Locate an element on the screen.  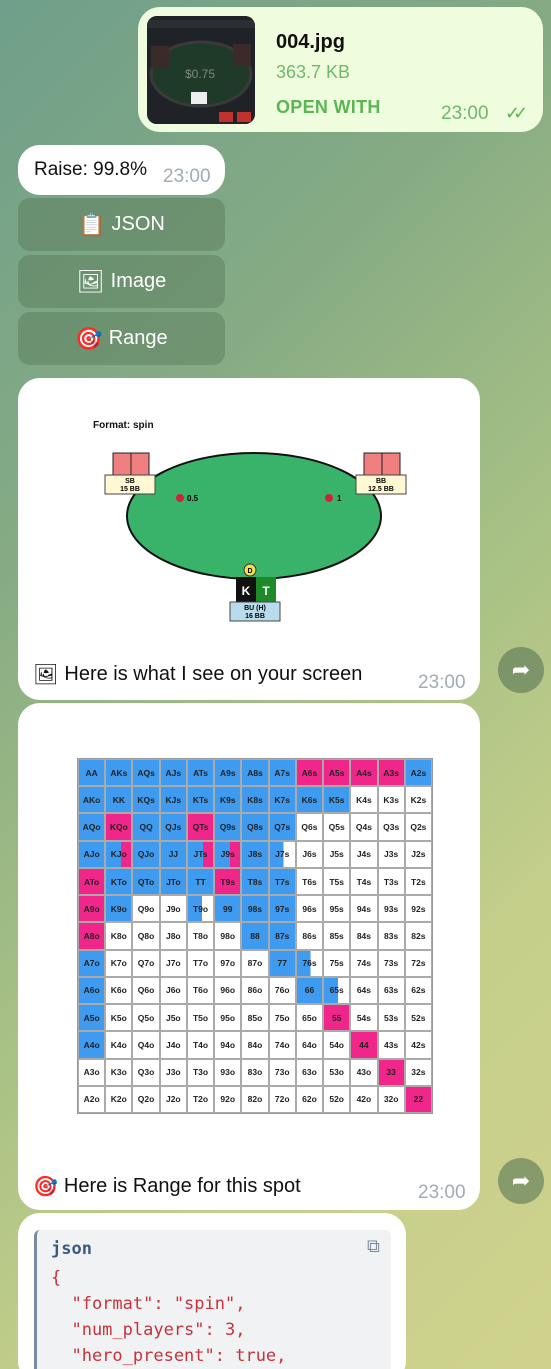
range-cell: Q3o is located at coordinates (146, 1072).